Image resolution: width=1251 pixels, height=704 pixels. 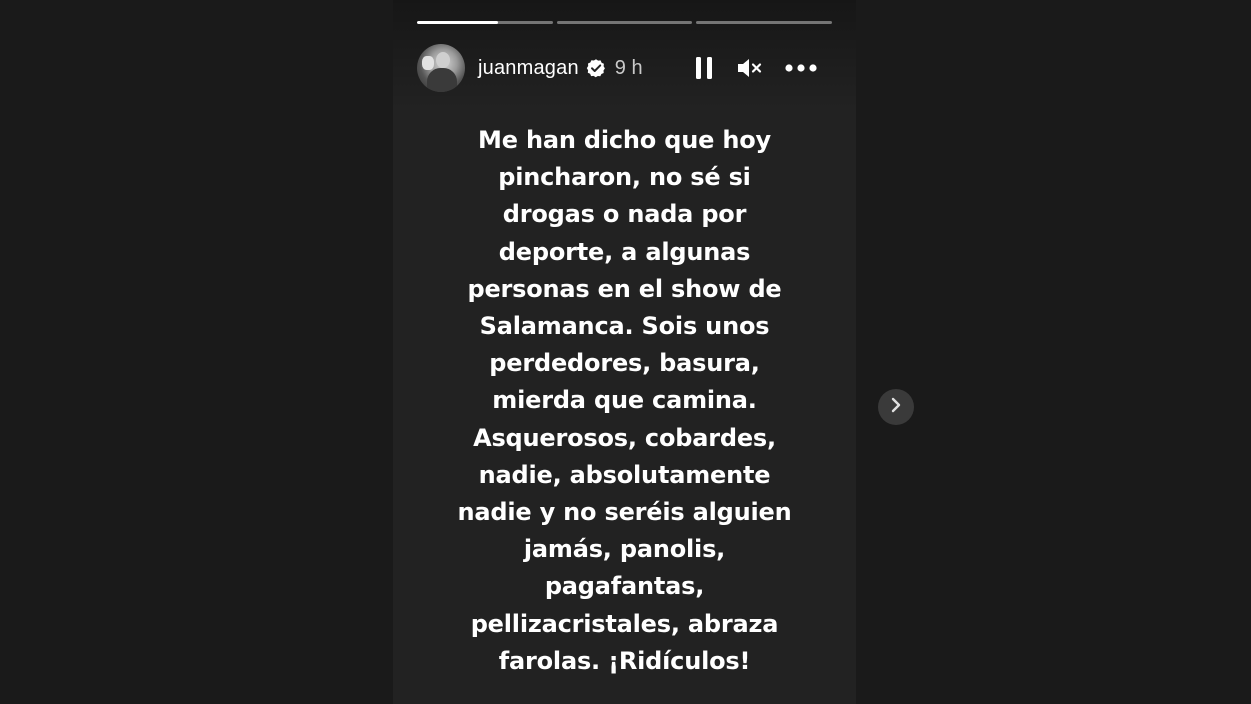 I want to click on story-progress-bar, so click(x=625, y=22).